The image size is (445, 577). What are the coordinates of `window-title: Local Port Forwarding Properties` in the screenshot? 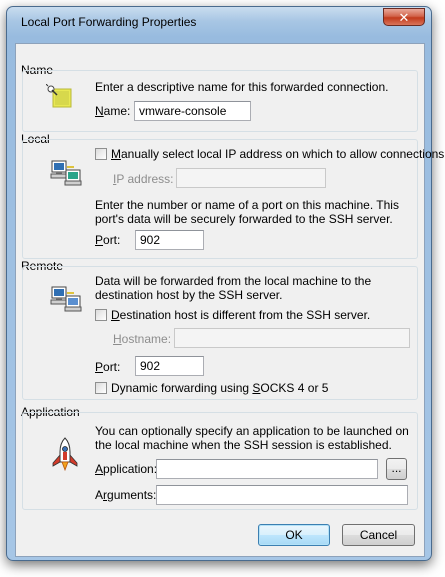 It's located at (109, 22).